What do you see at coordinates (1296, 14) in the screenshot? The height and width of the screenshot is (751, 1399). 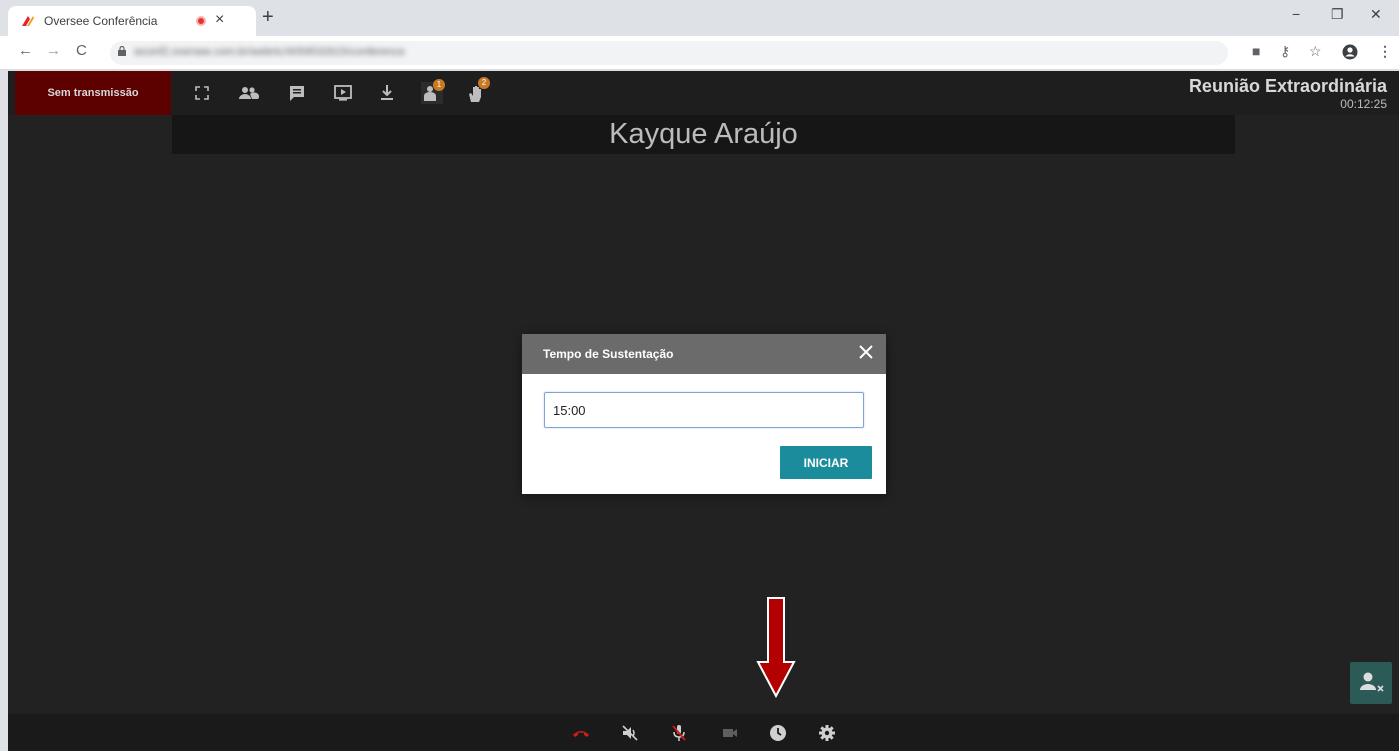 I see `minimize-button: −` at bounding box center [1296, 14].